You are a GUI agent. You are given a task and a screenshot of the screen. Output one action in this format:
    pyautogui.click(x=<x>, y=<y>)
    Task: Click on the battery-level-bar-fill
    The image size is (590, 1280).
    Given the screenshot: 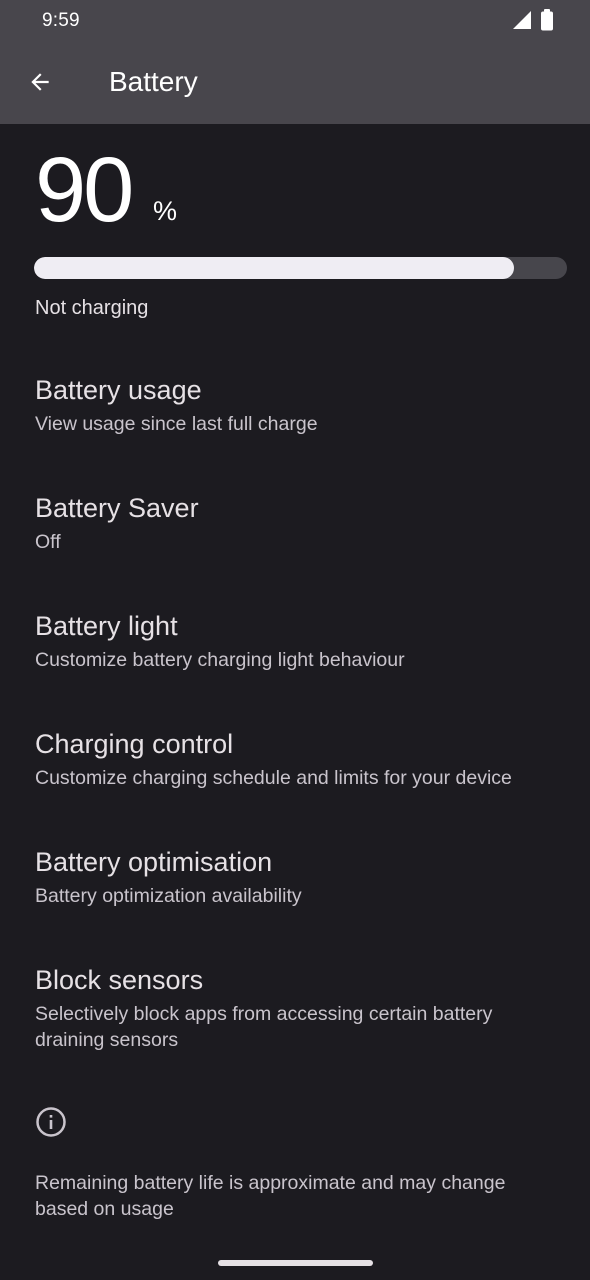 What is the action you would take?
    pyautogui.click(x=274, y=268)
    